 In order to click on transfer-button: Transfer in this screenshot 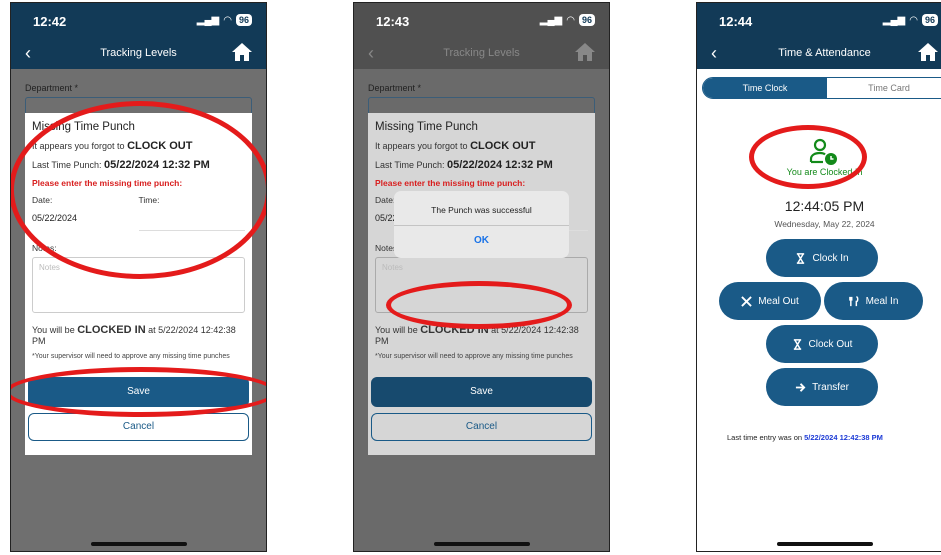, I will do `click(822, 387)`.